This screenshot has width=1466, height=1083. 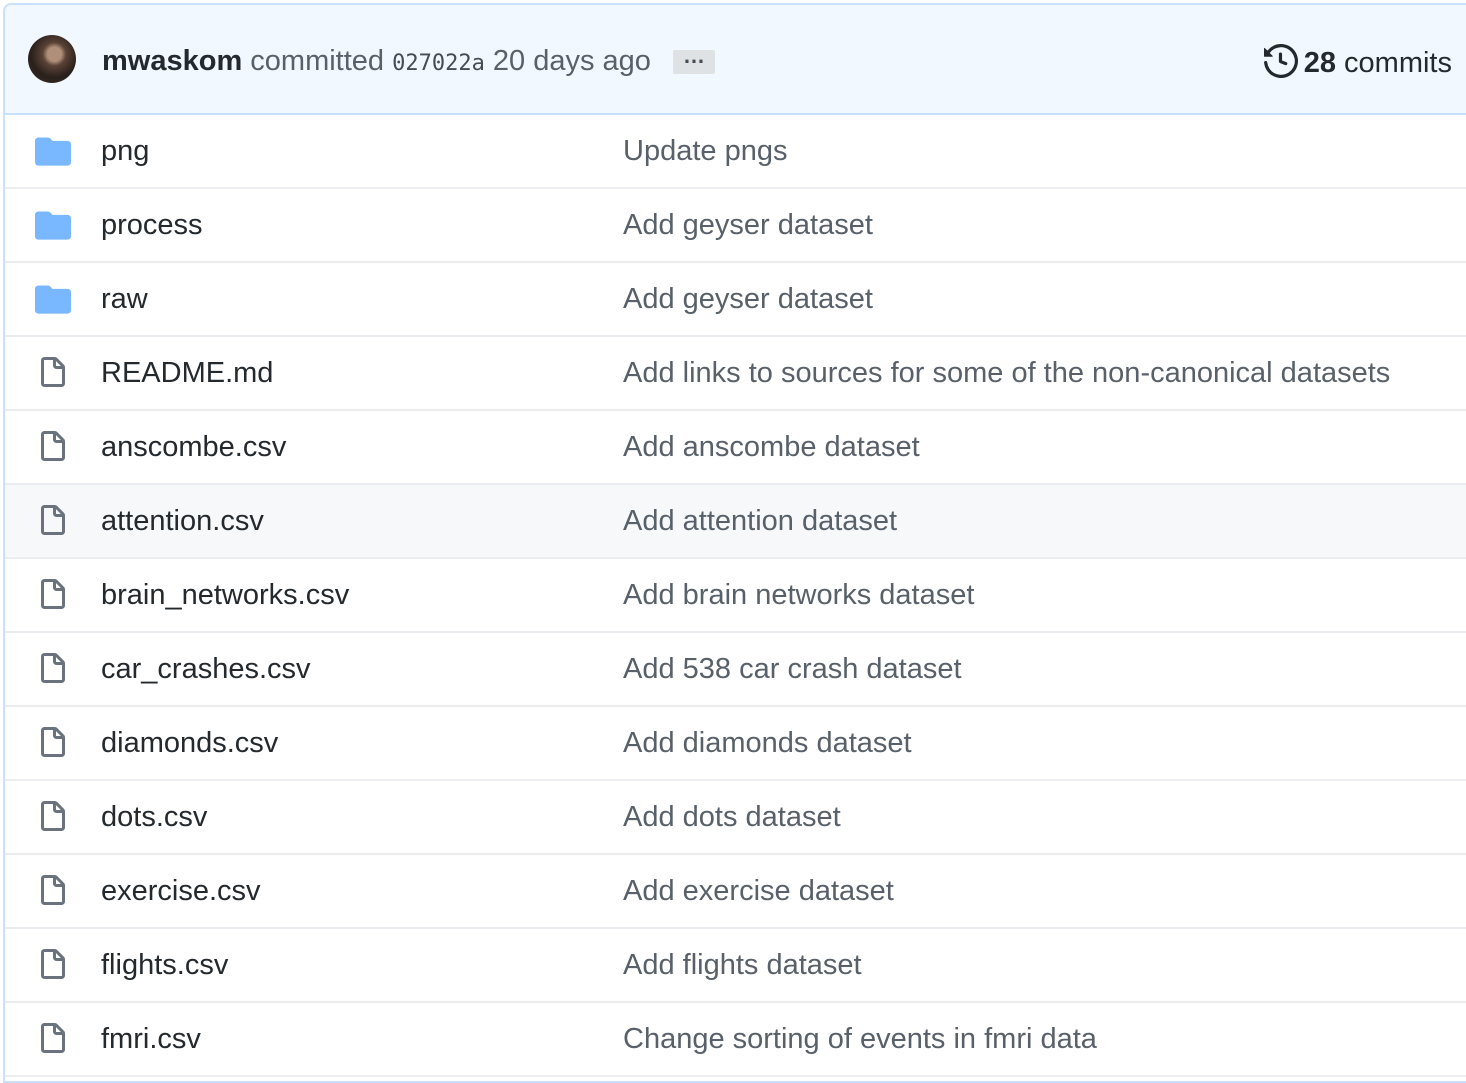 I want to click on file-name-link: exercise.csv, so click(x=181, y=891).